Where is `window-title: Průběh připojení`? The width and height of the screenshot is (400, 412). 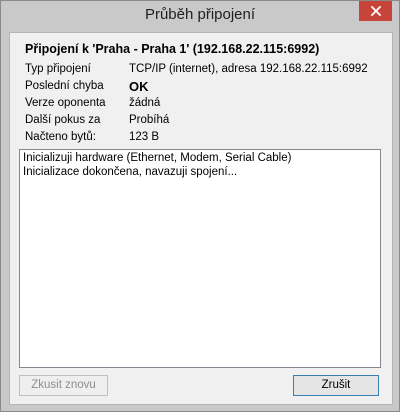
window-title: Průběh připojení is located at coordinates (200, 14).